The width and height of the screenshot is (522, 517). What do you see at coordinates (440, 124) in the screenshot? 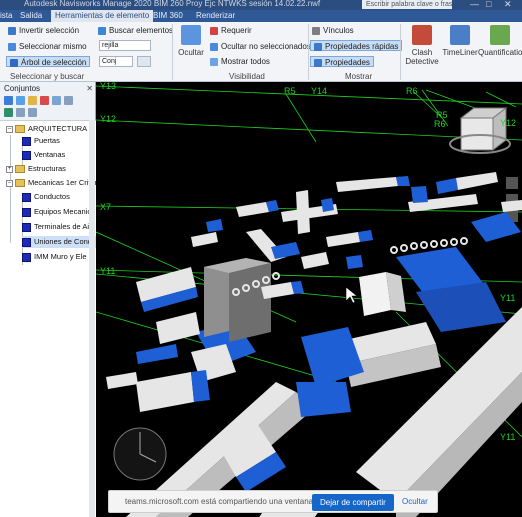
I see `grid-label: R6` at bounding box center [440, 124].